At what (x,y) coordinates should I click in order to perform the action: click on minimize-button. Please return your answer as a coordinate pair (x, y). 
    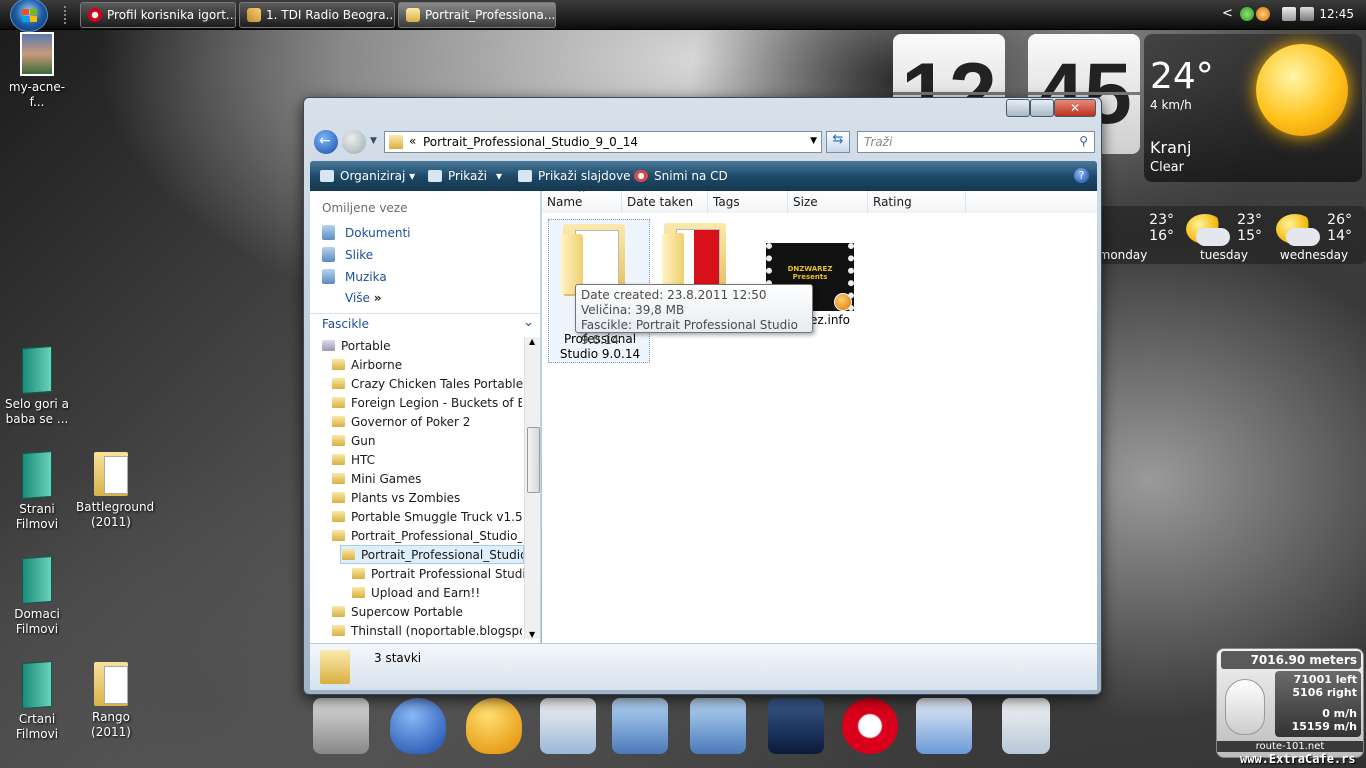
    Looking at the image, I should click on (1018, 108).